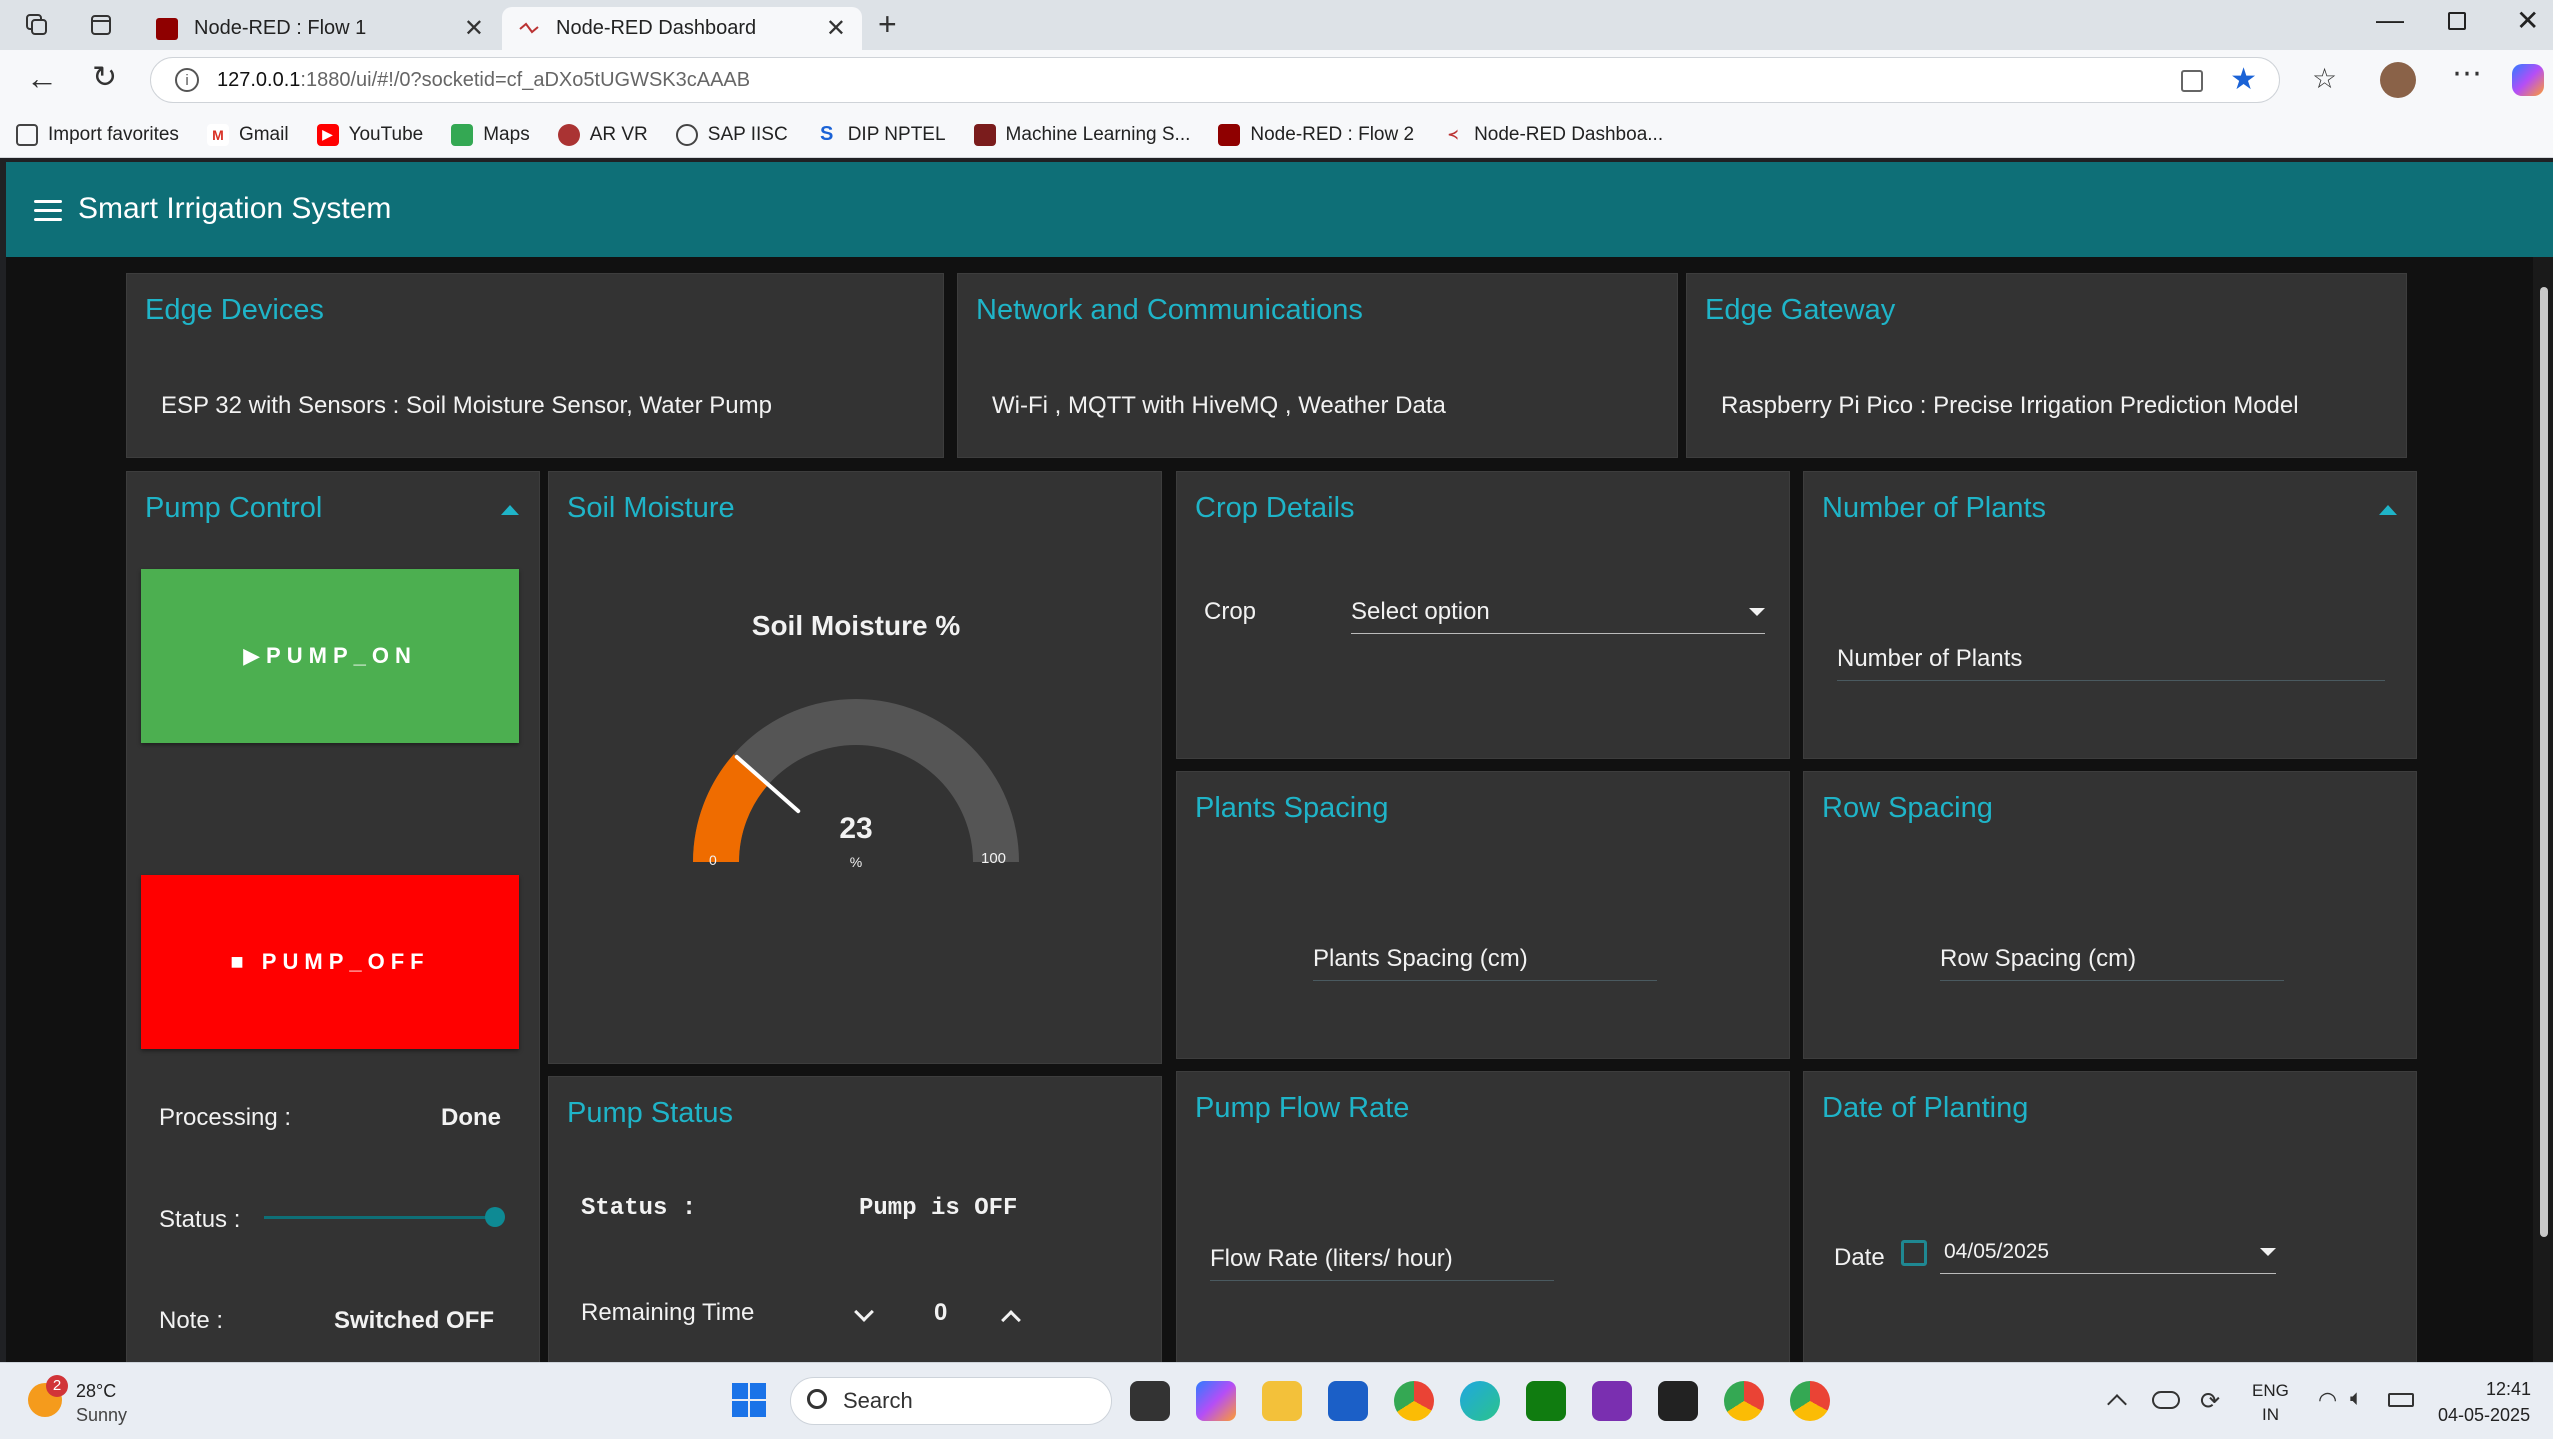  I want to click on remaining-time-label: Remaining Time, so click(668, 1312).